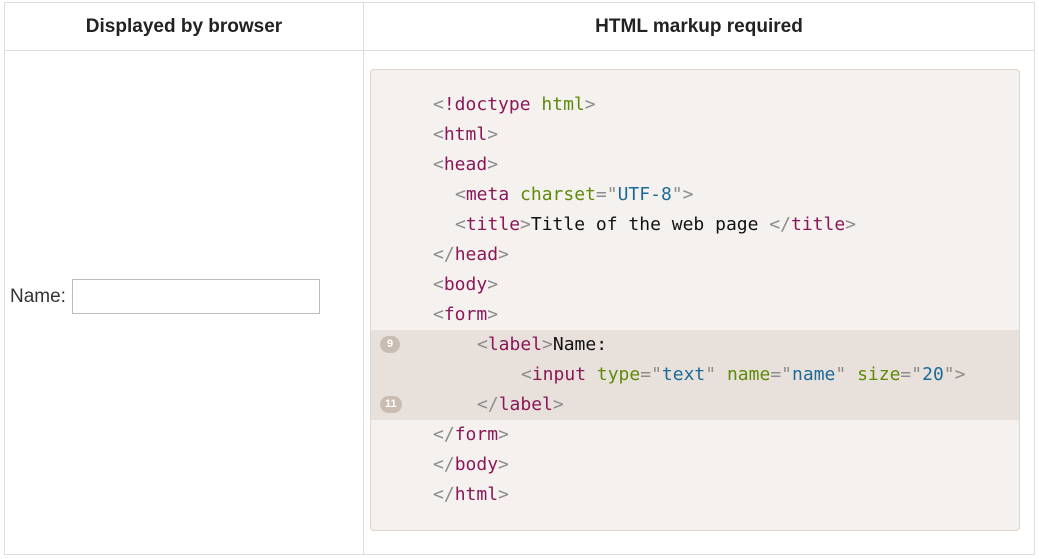 Image resolution: width=1039 pixels, height=559 pixels. What do you see at coordinates (695, 285) in the screenshot?
I see `code-line: <body>` at bounding box center [695, 285].